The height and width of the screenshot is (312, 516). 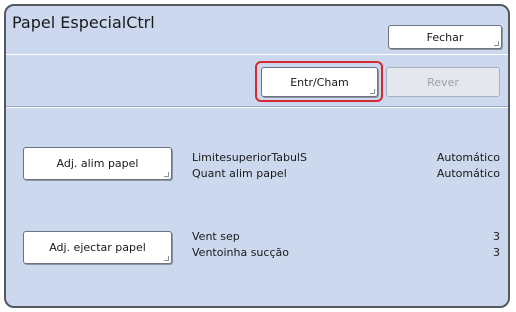 I want to click on adjust-eject-paper-button: Adj. ejectar papel, so click(x=97, y=247).